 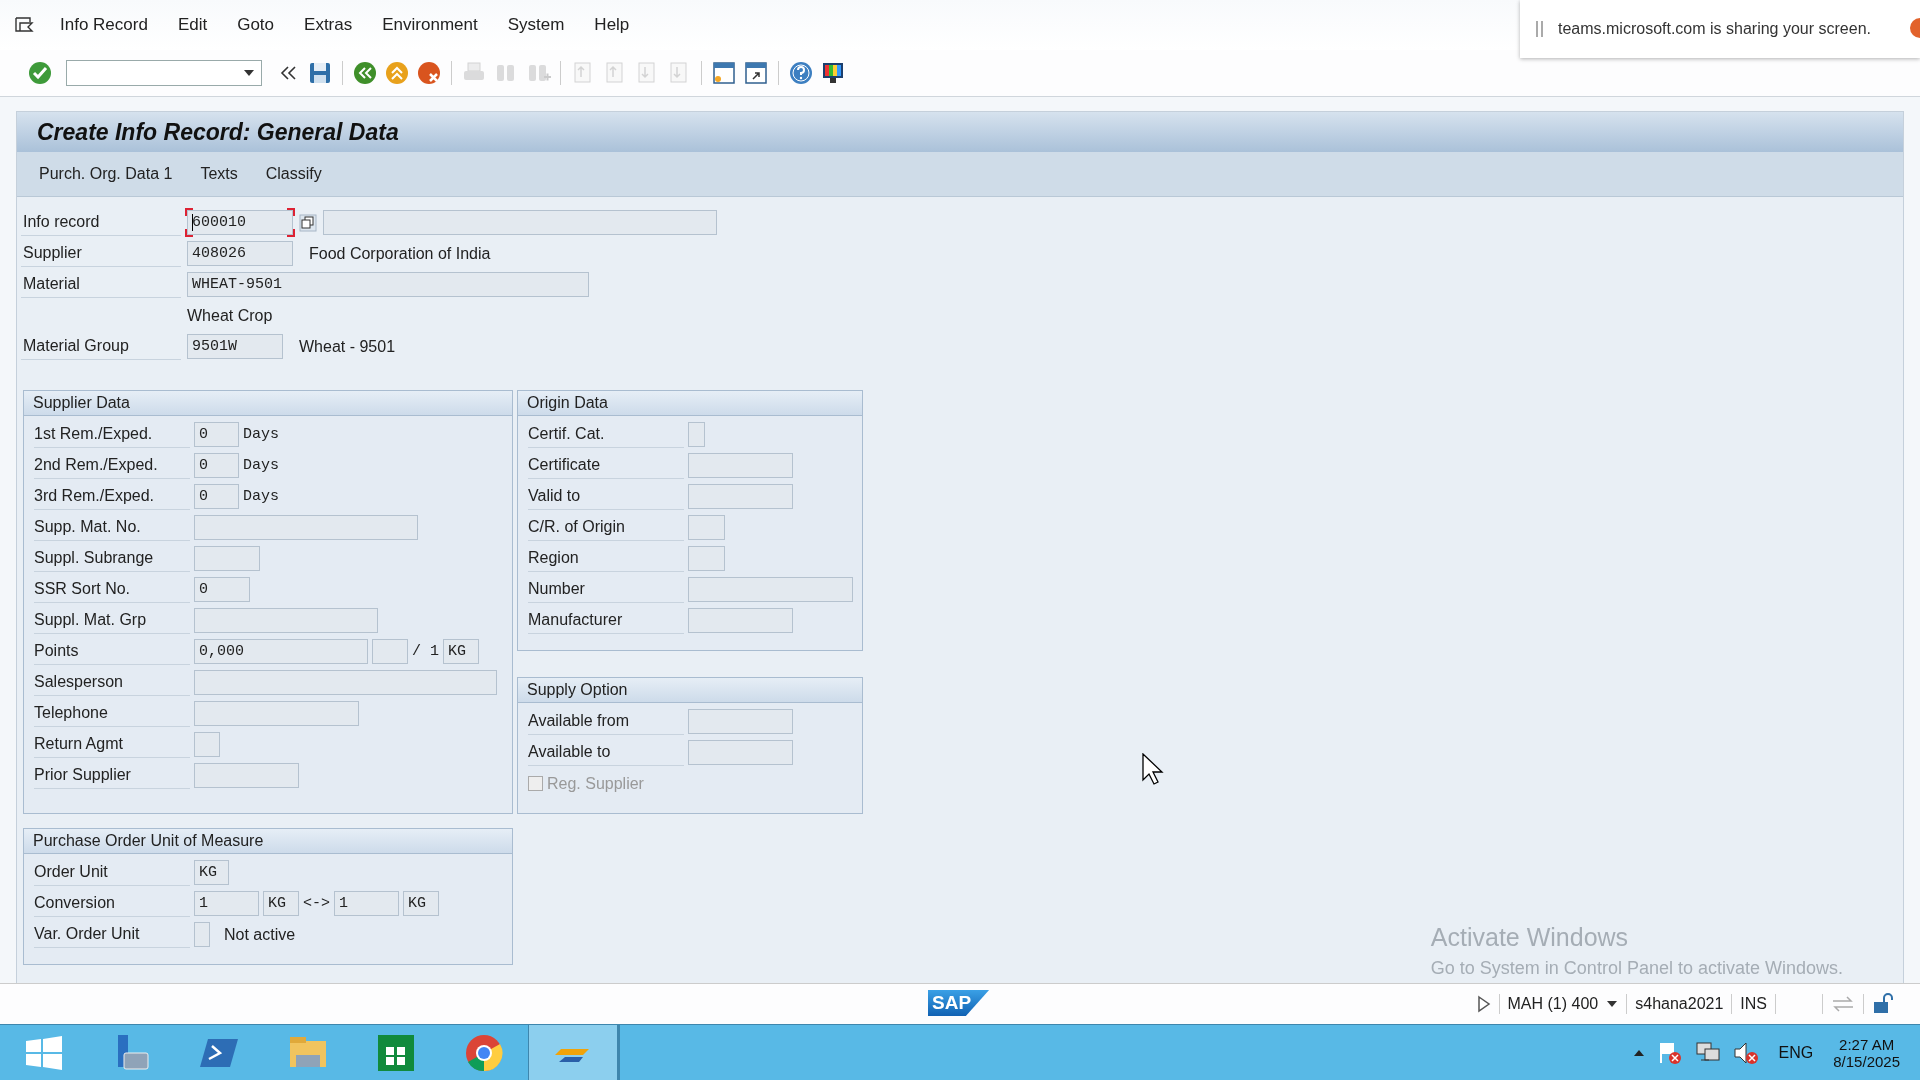 I want to click on menu-icon, so click(x=24, y=25).